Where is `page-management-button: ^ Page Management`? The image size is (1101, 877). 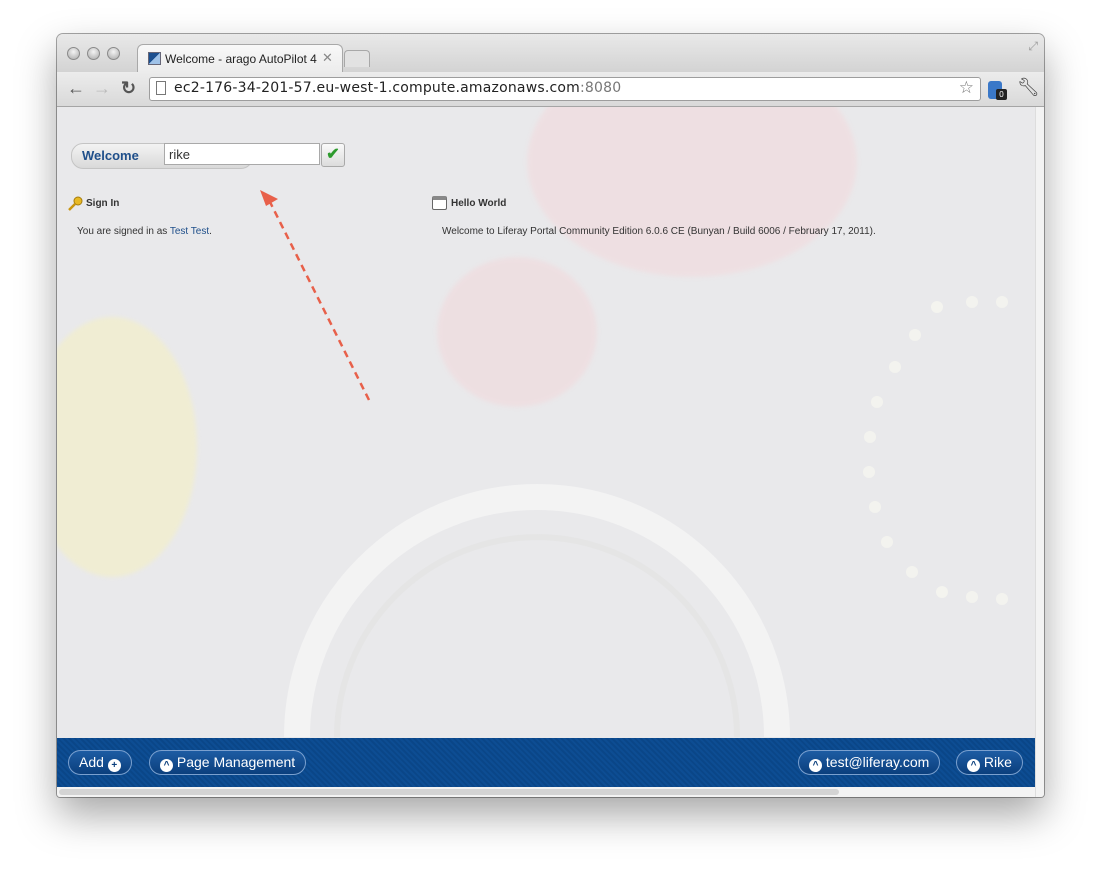
page-management-button: ^ Page Management is located at coordinates (228, 762).